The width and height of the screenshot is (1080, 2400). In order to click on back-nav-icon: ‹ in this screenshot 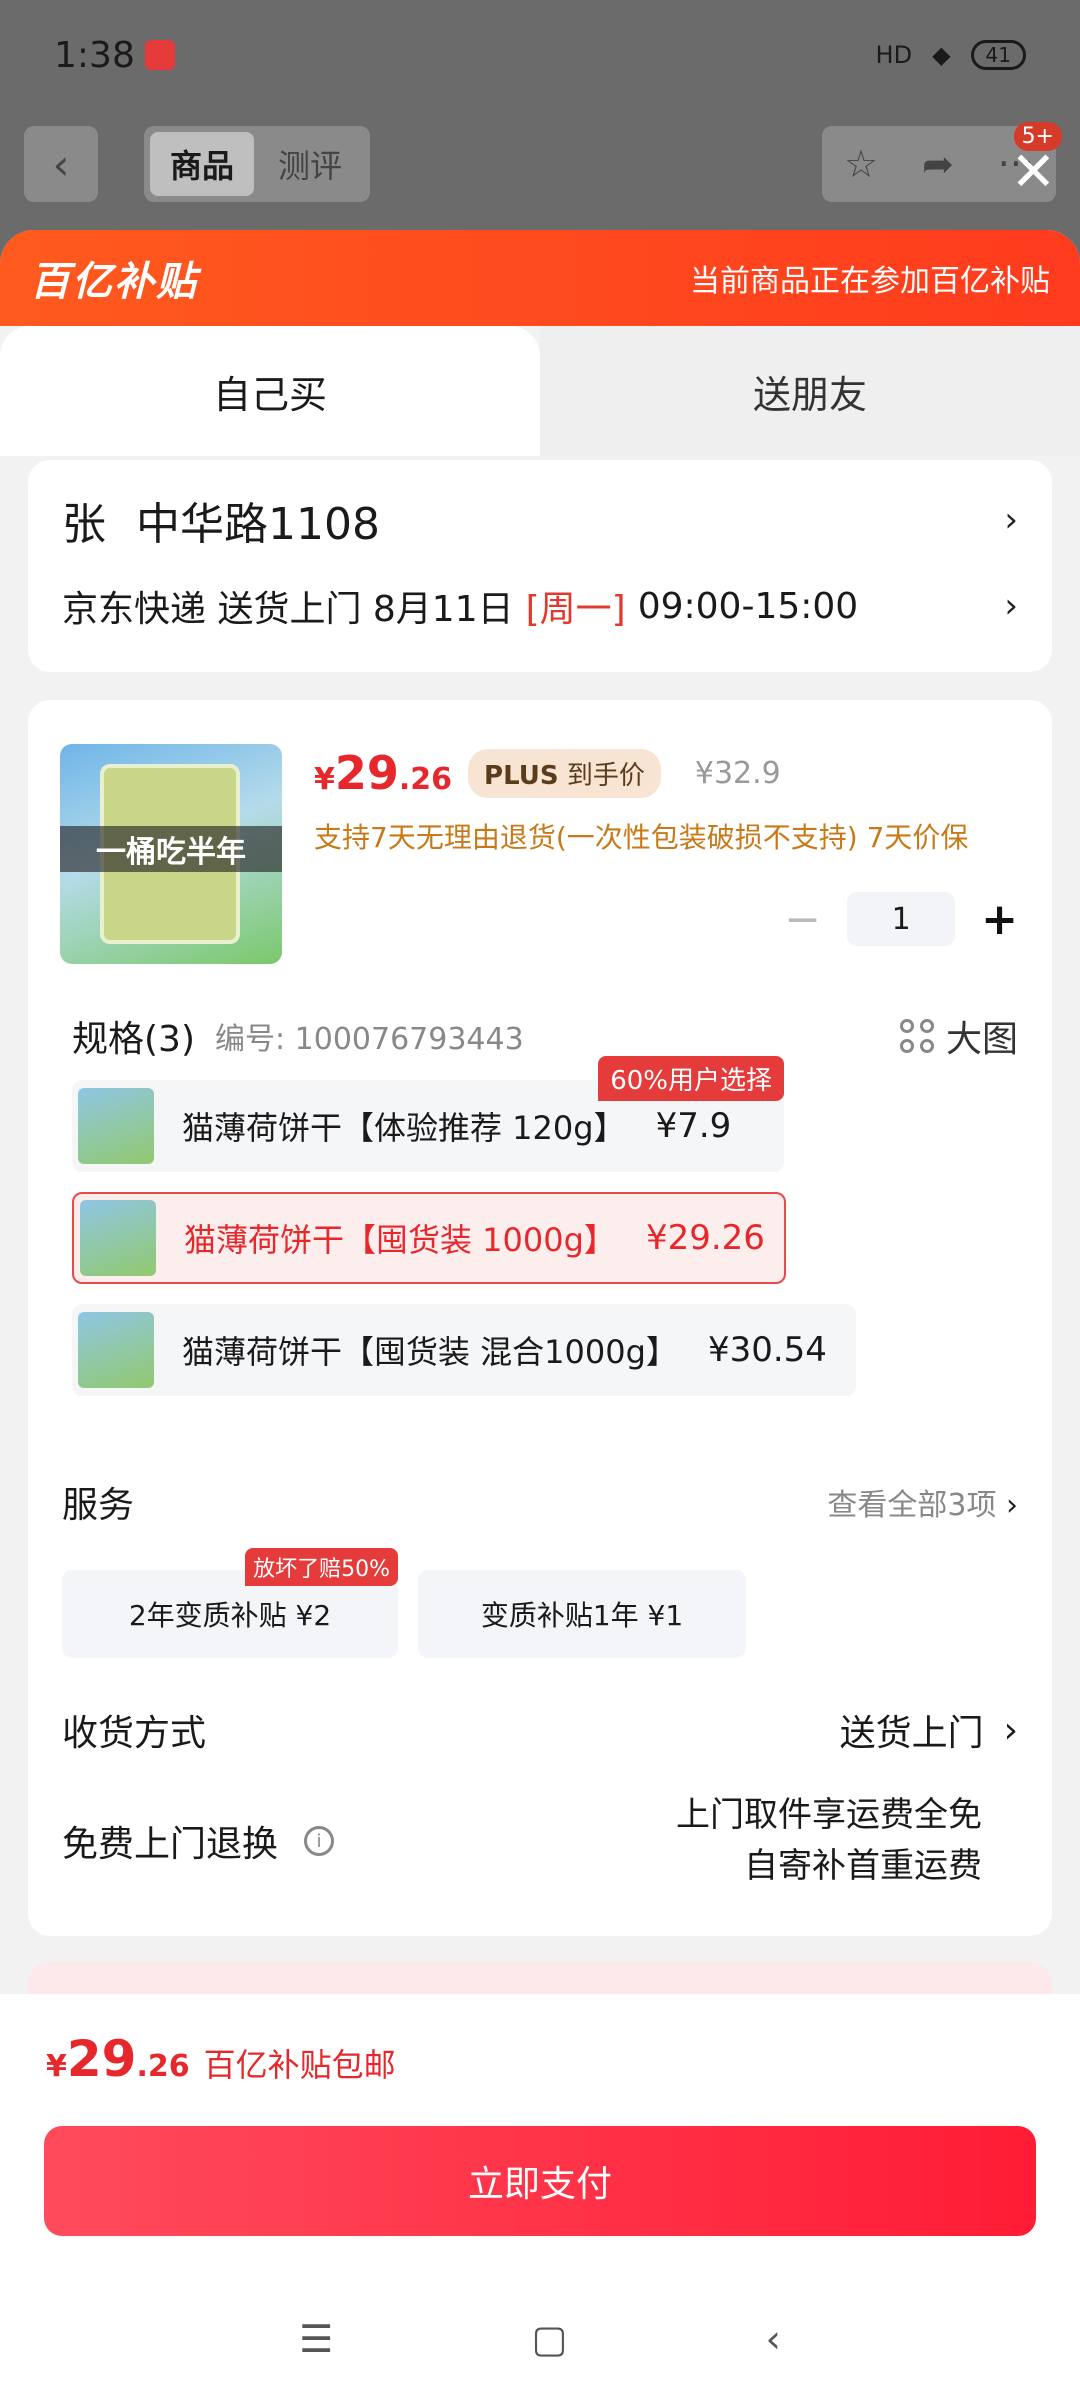, I will do `click(773, 2339)`.